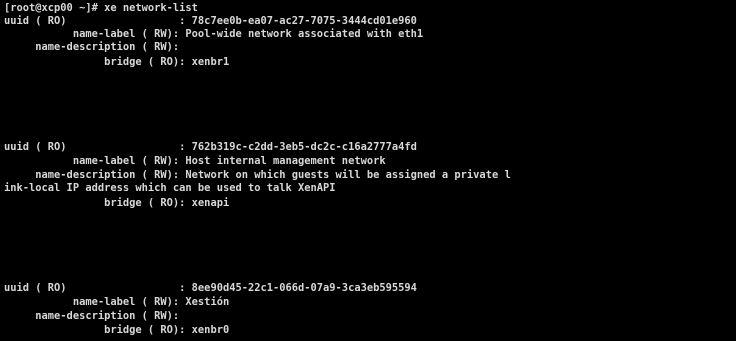  I want to click on terminal-line: bridge ( RO): xenbr1, so click(117, 62).